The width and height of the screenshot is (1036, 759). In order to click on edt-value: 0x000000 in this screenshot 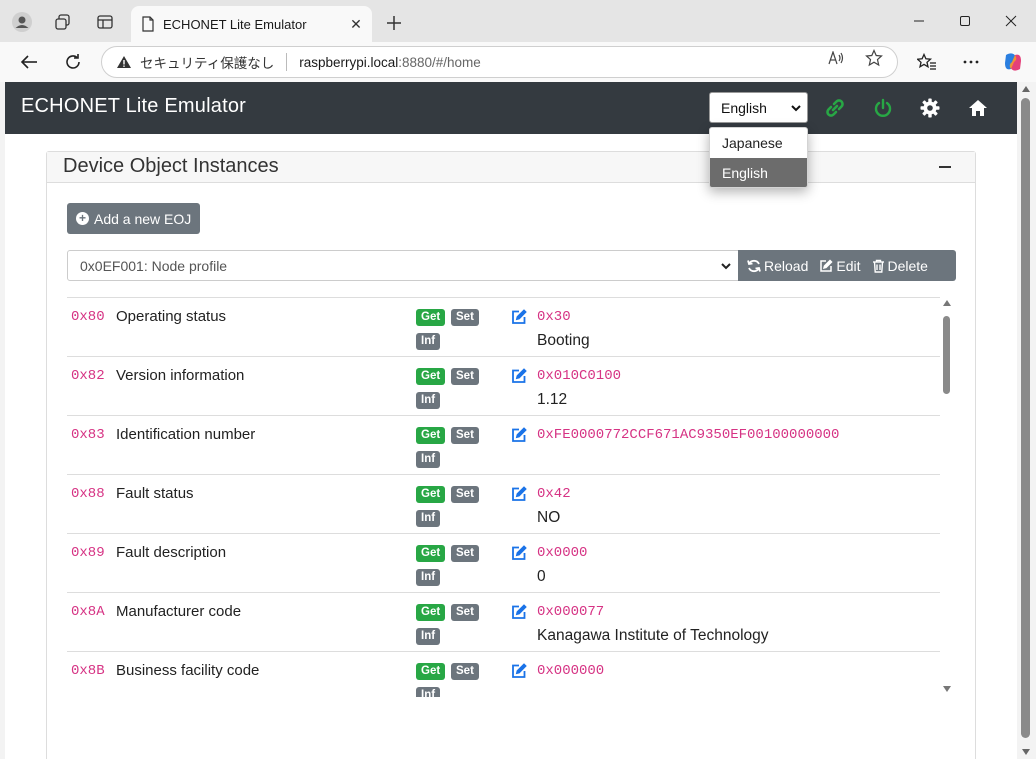, I will do `click(571, 671)`.